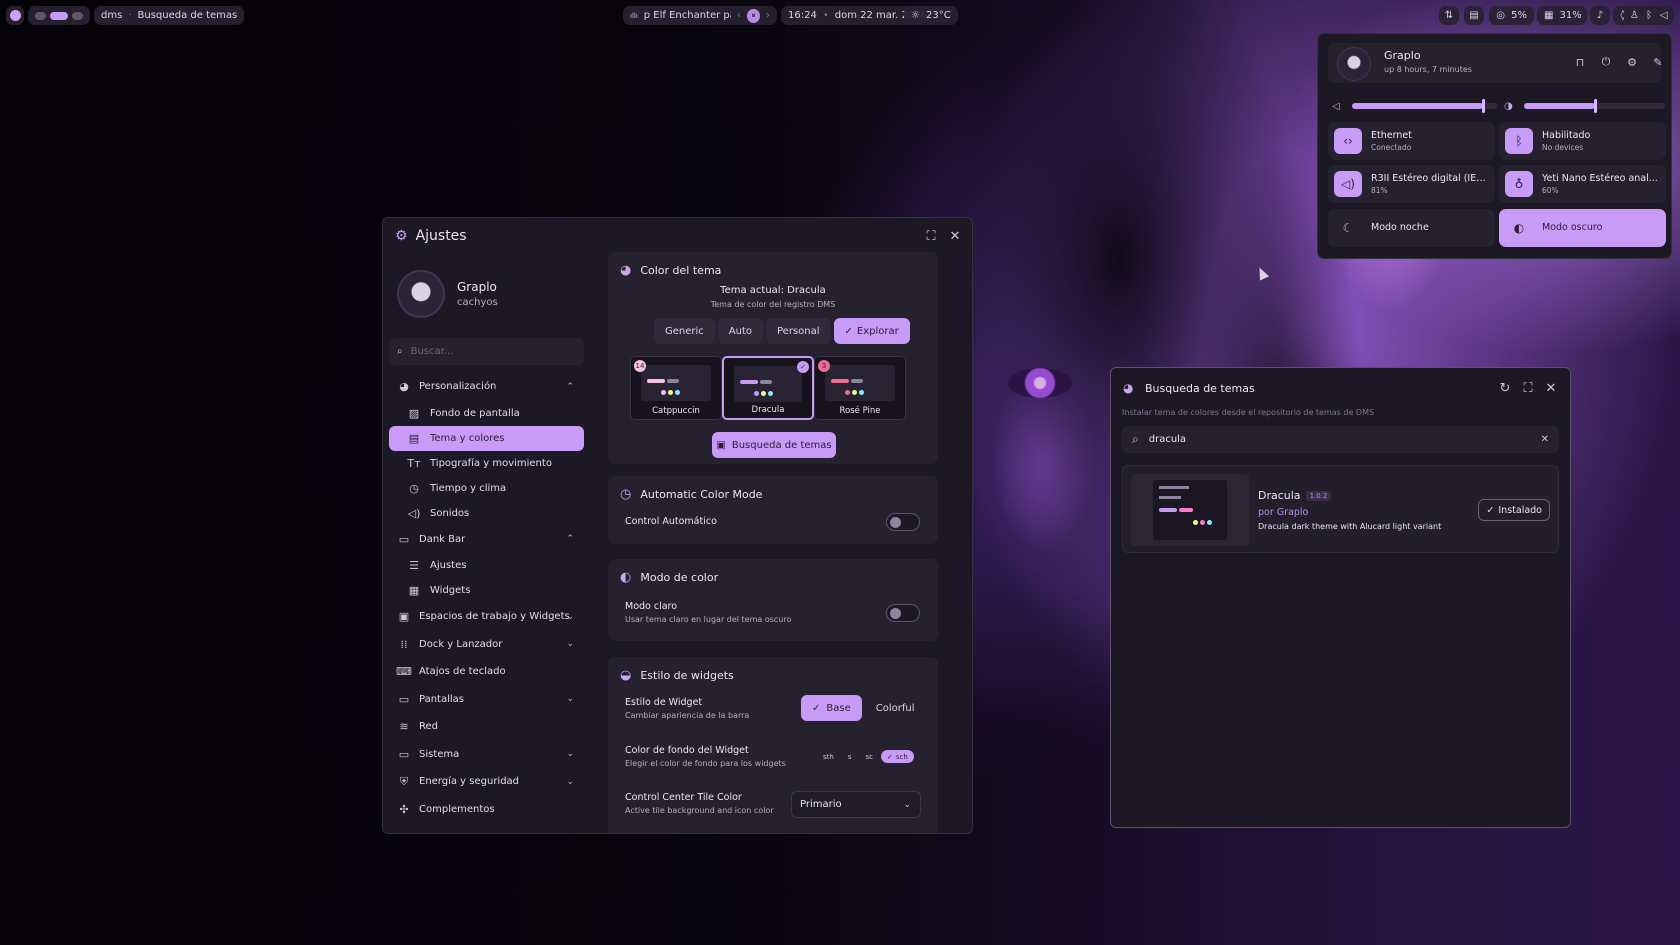 This screenshot has width=1680, height=945. What do you see at coordinates (486, 700) in the screenshot?
I see `nav-item: ▭ Pantallas ⌄` at bounding box center [486, 700].